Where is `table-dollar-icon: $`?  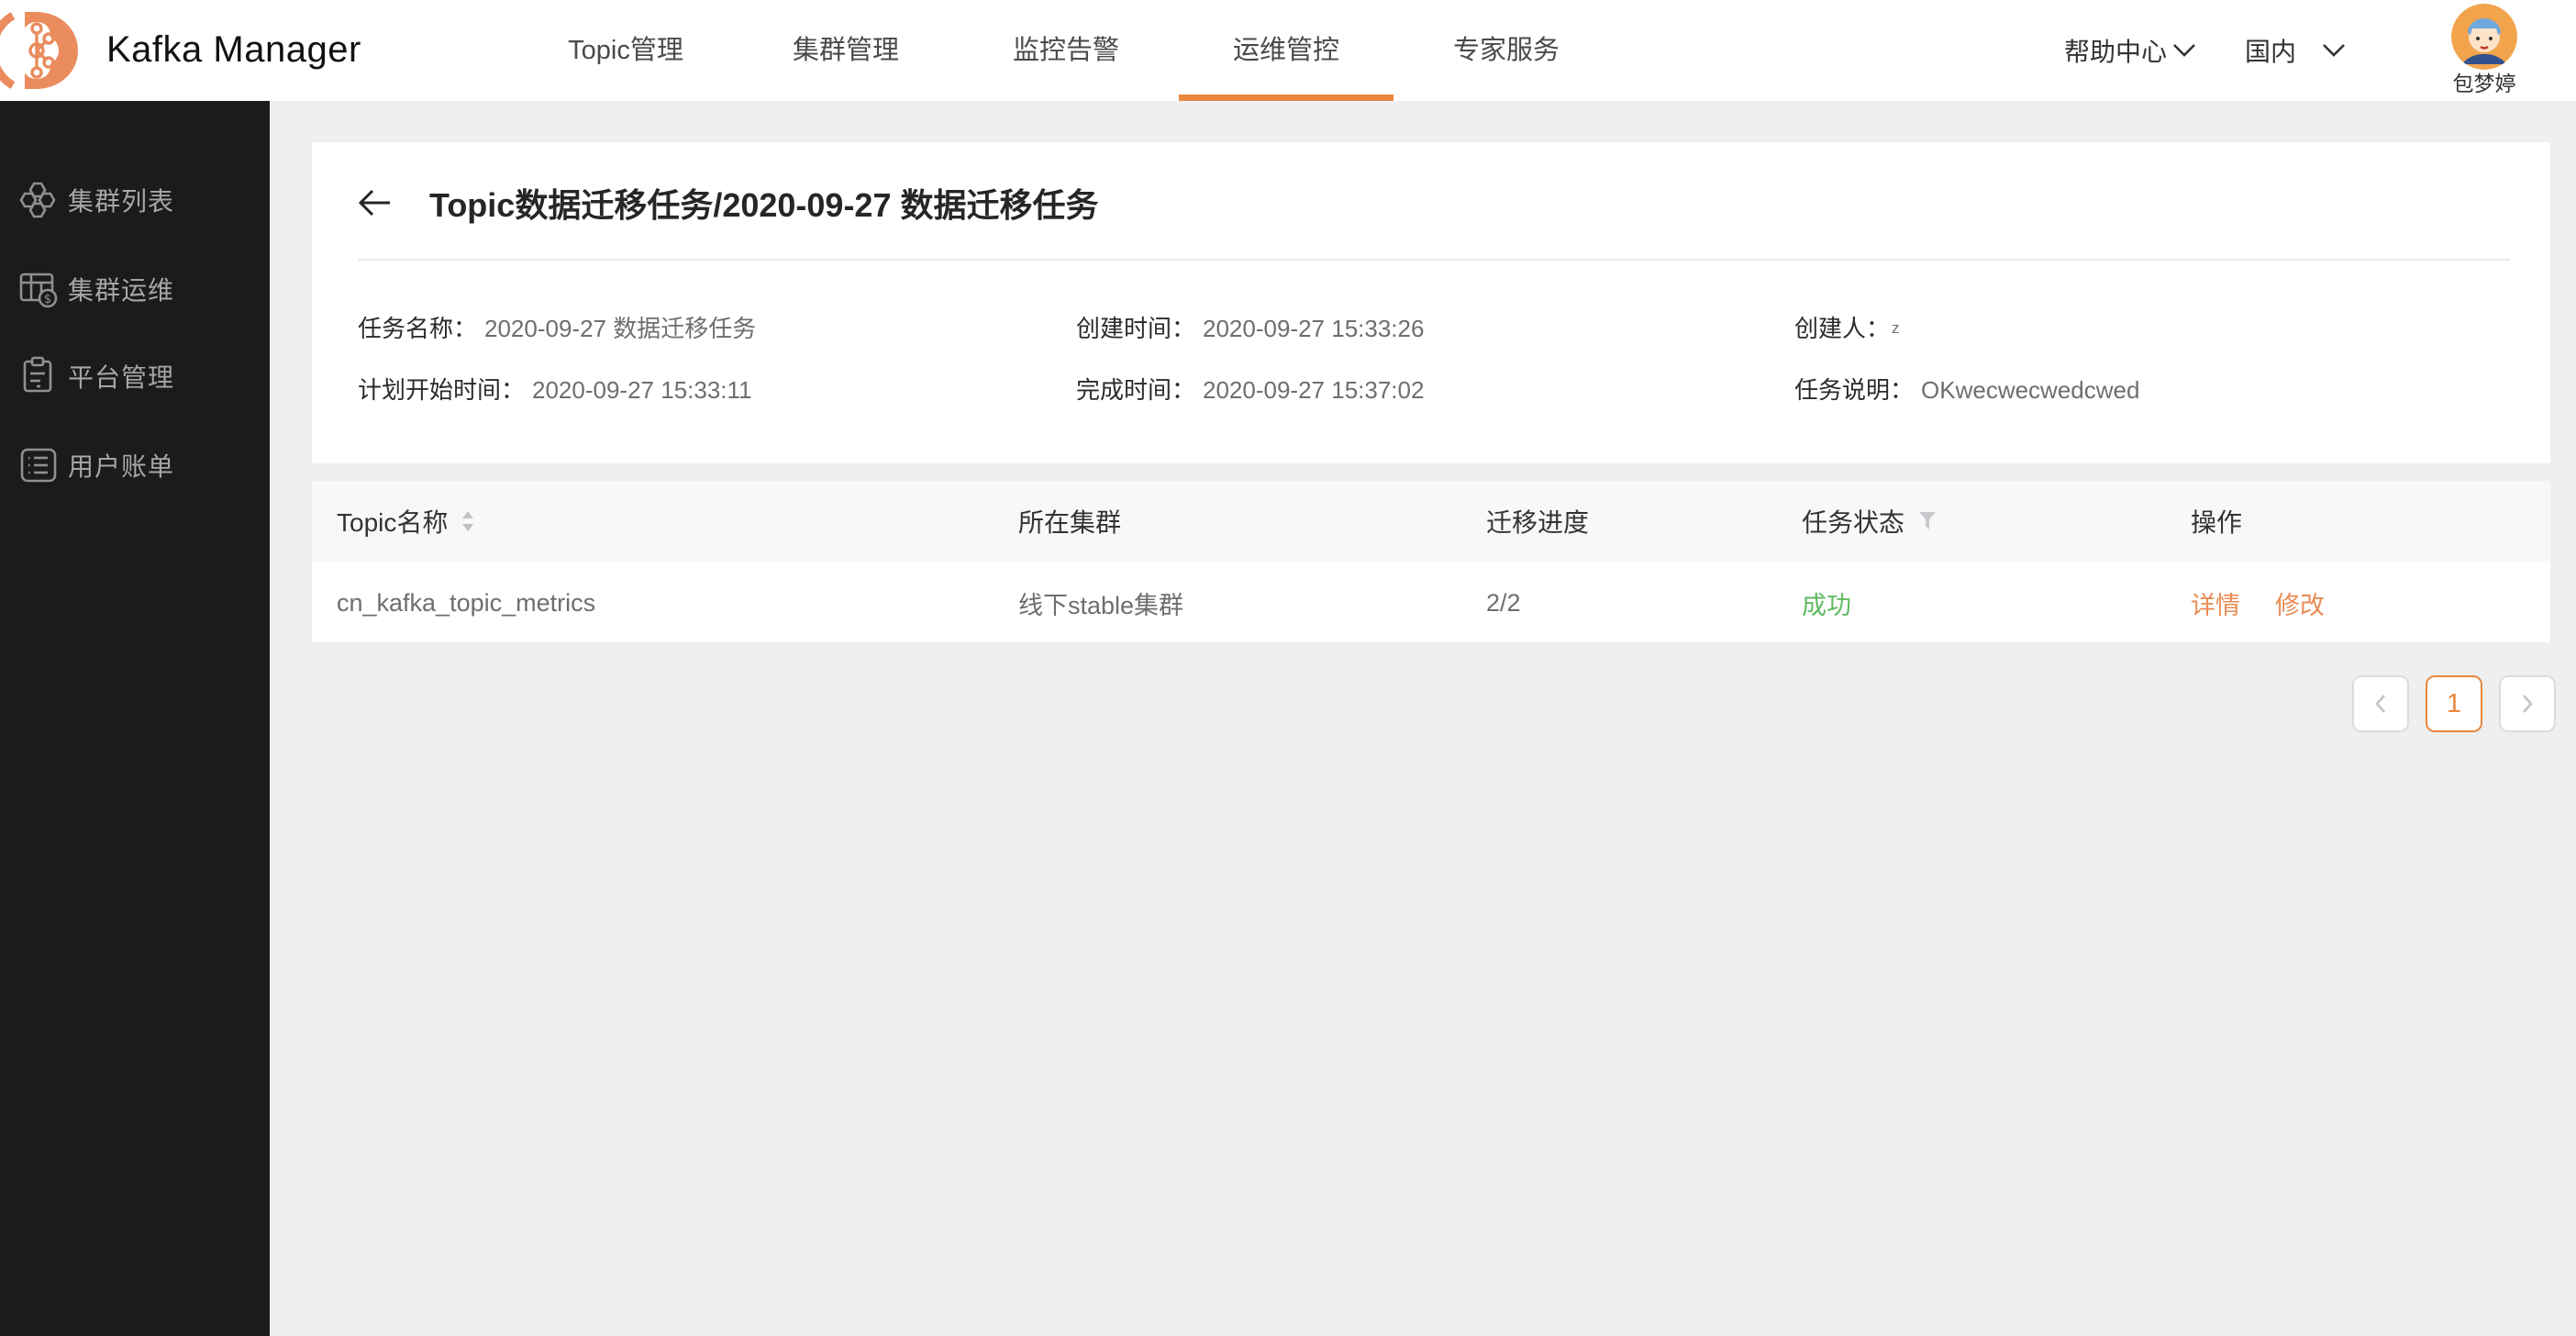
table-dollar-icon: $ is located at coordinates (38, 289).